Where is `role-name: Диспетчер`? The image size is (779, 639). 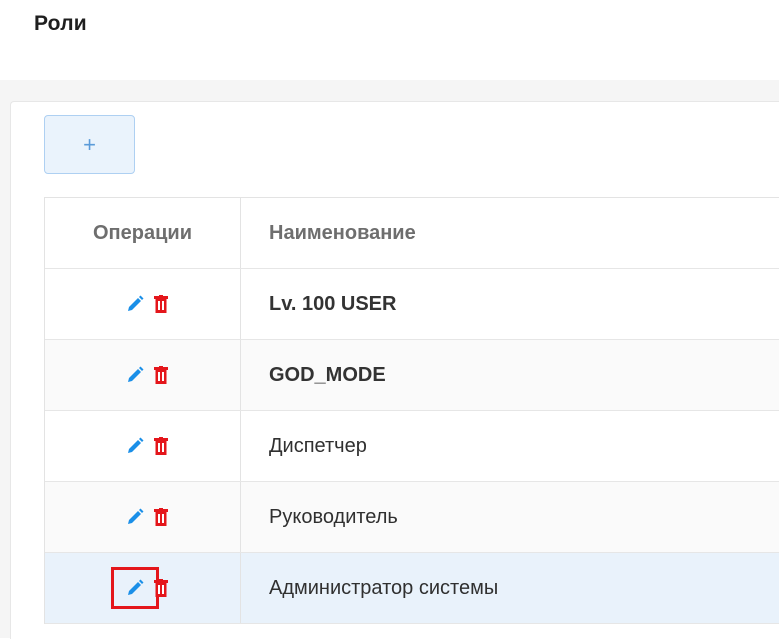 role-name: Диспетчер is located at coordinates (318, 445).